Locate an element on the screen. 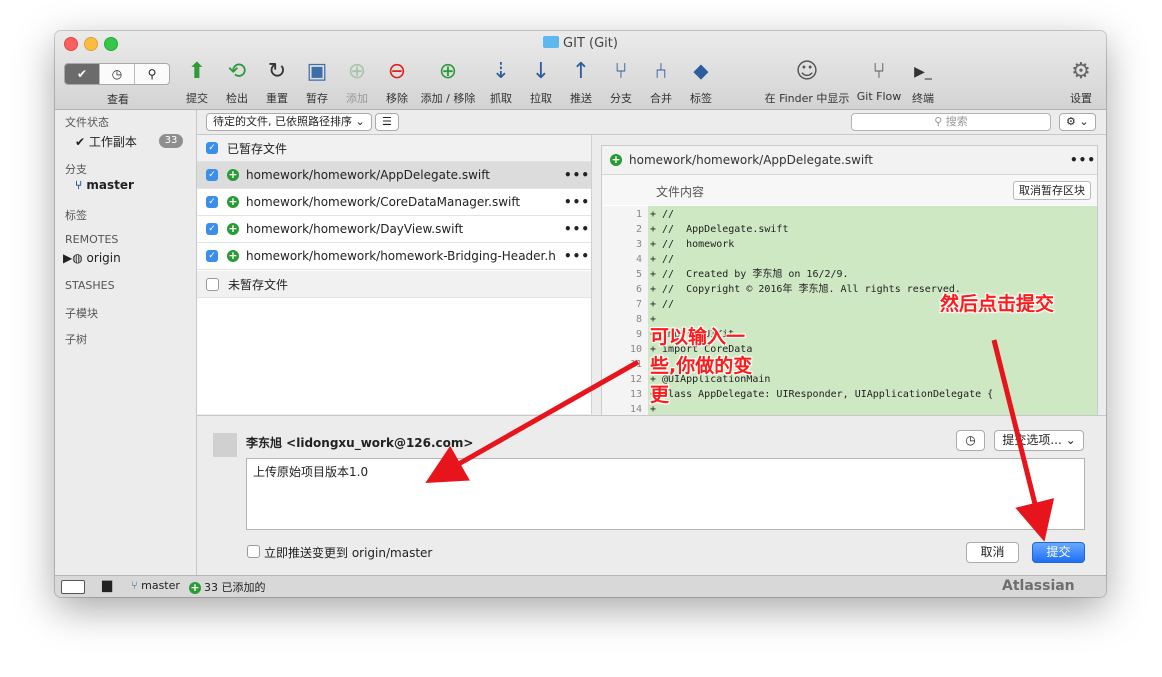  arrow-to-message is located at coordinates (532, 421).